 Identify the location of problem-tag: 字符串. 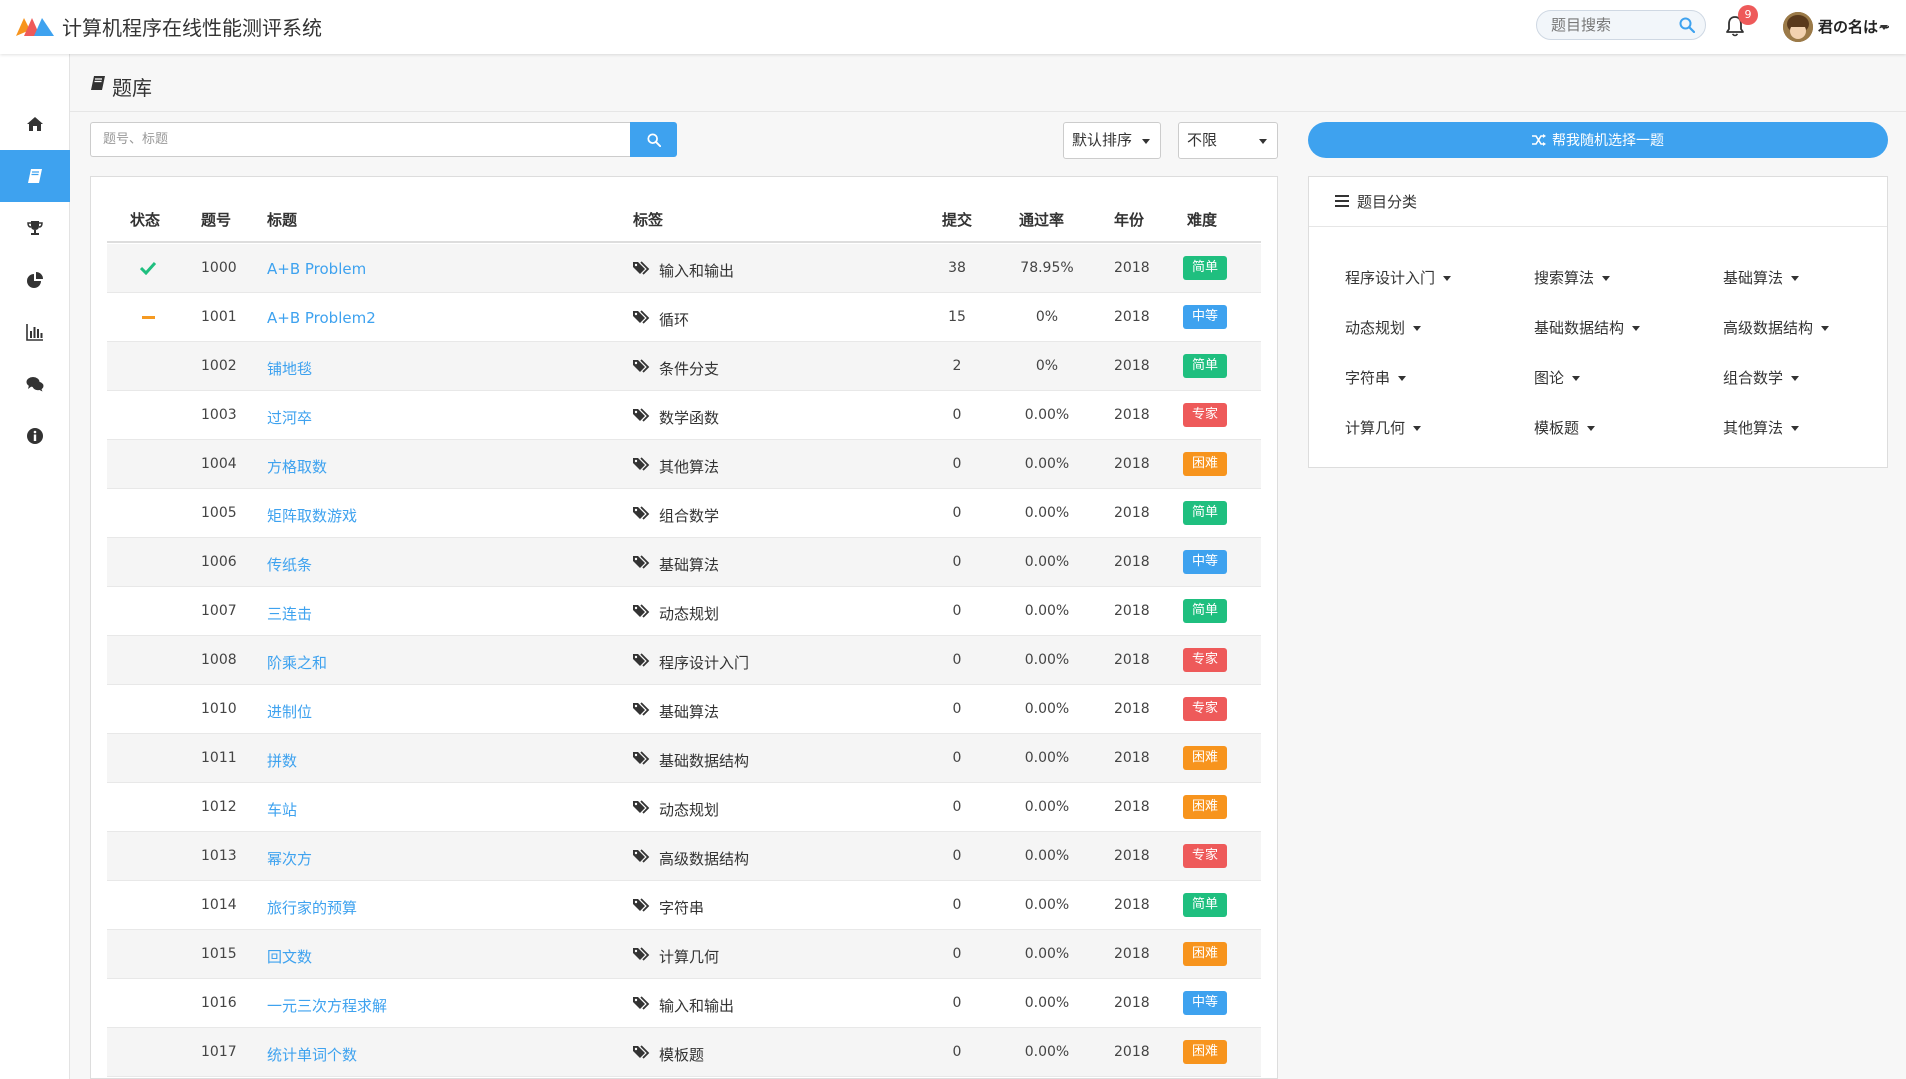
(681, 907).